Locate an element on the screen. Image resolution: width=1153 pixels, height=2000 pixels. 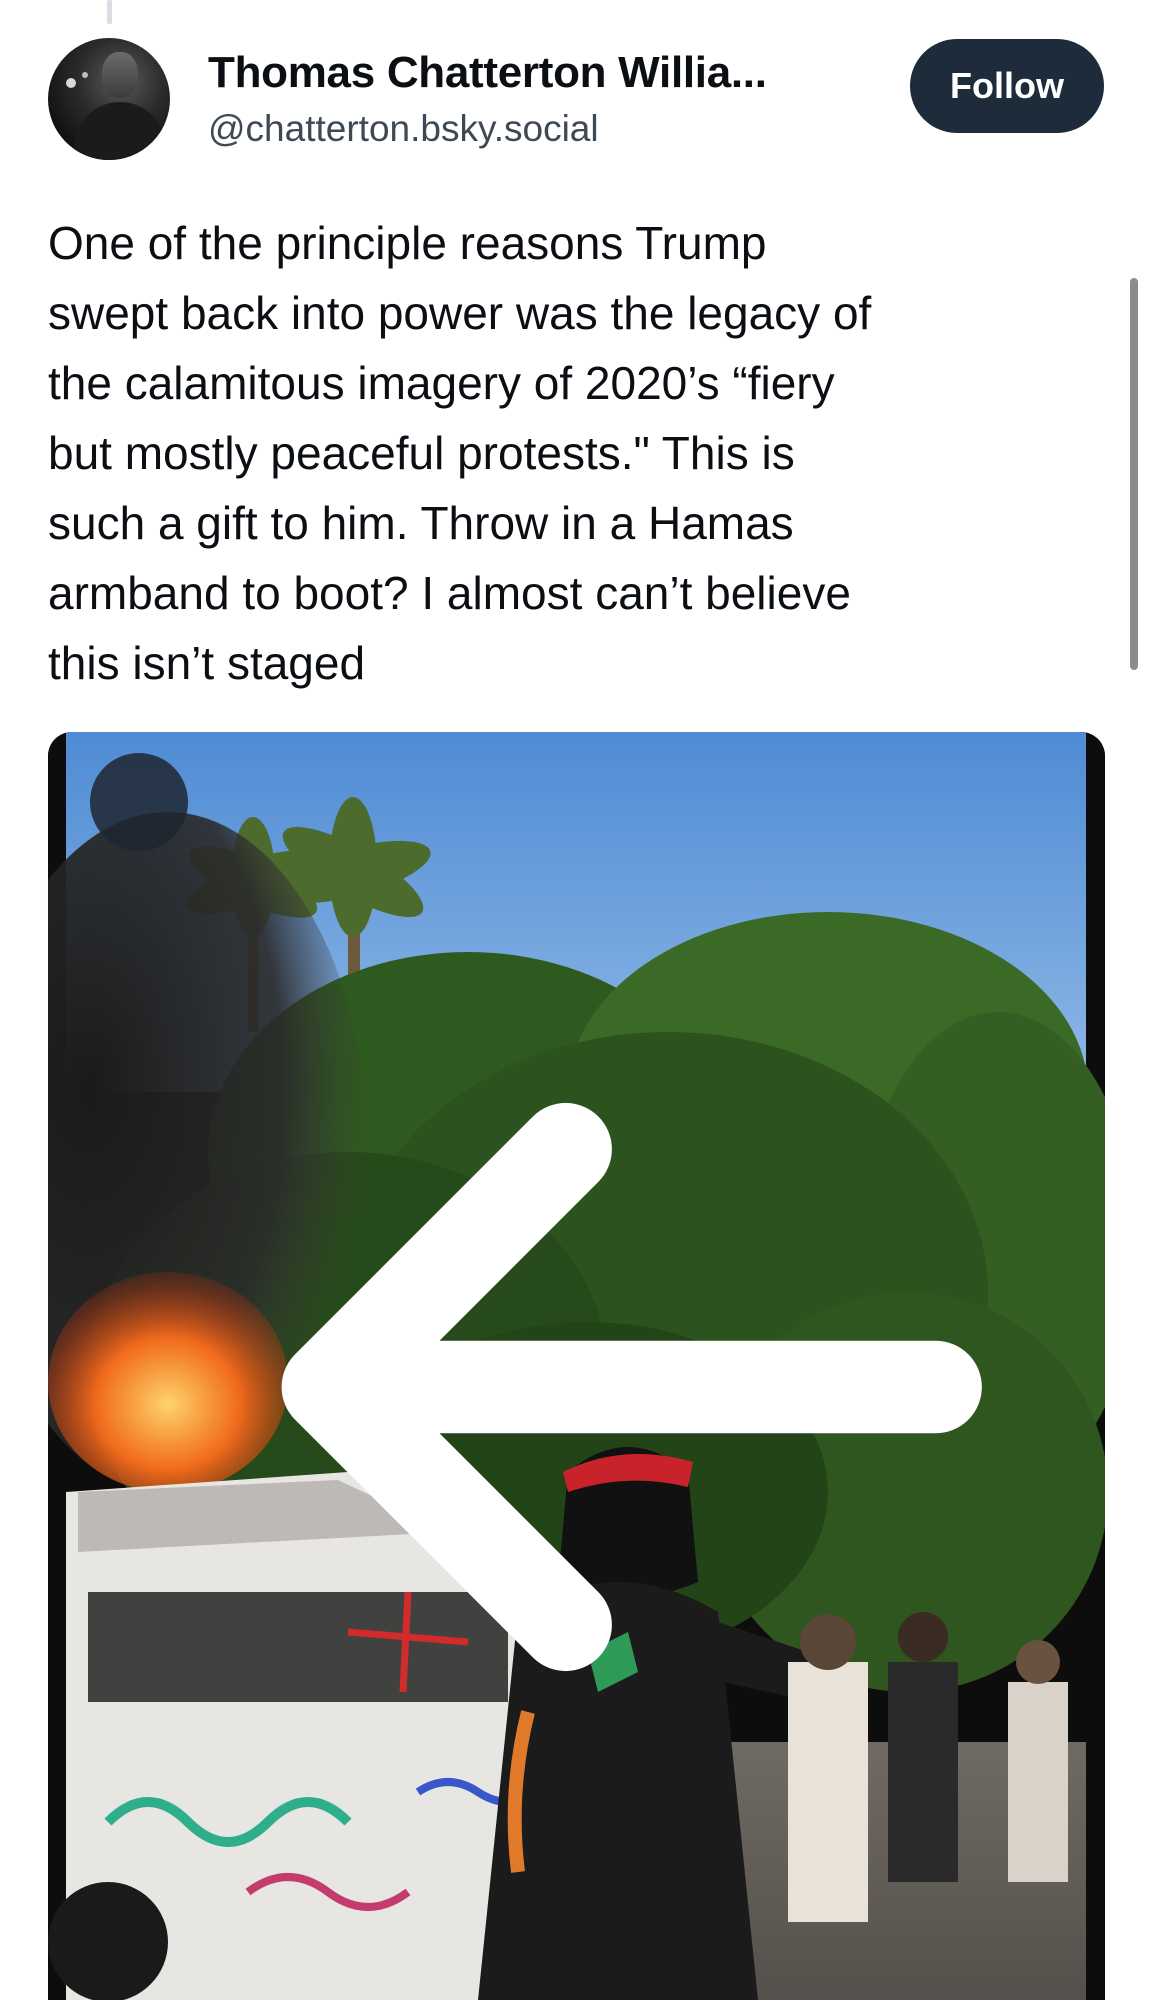
author-avatar is located at coordinates (109, 99).